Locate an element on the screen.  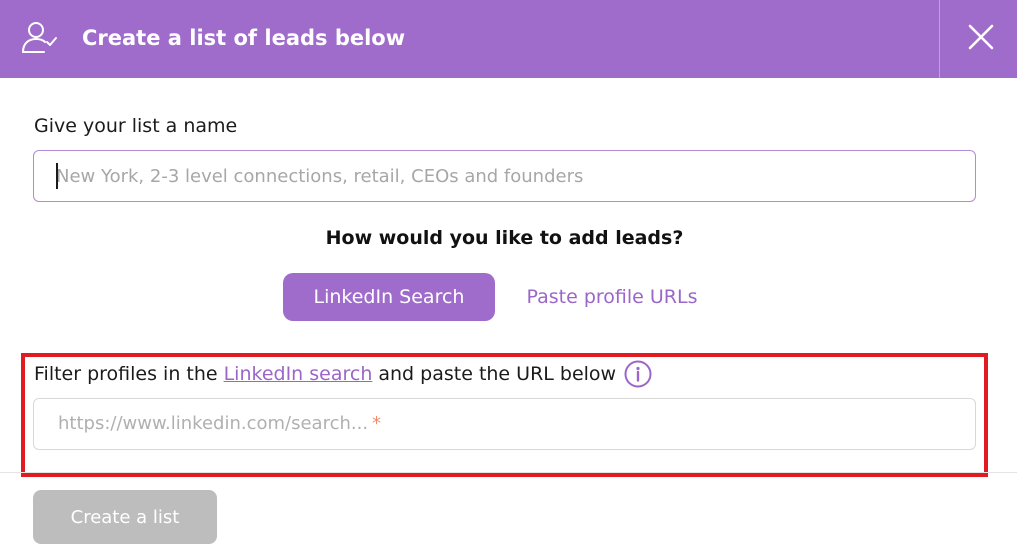
user-check-icon is located at coordinates (40, 38).